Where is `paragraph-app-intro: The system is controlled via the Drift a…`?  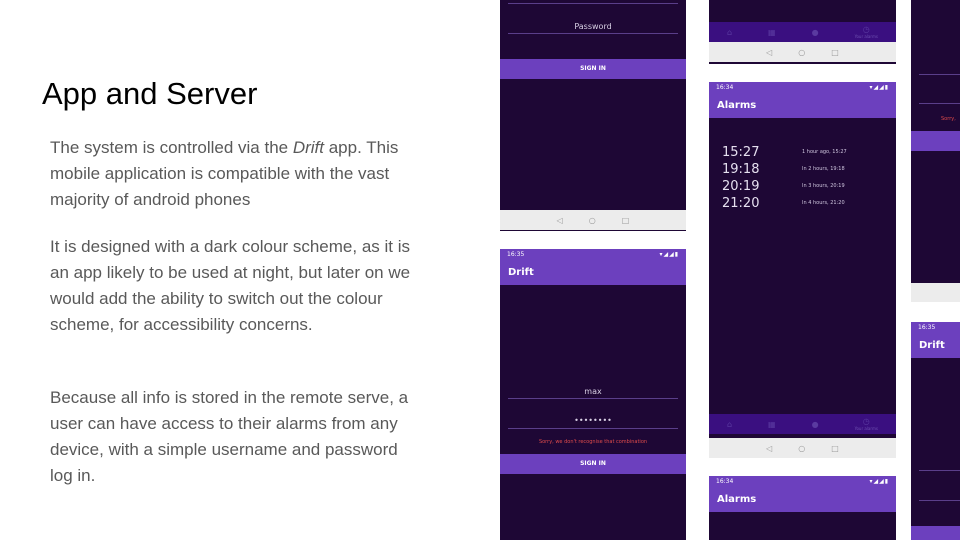
paragraph-app-intro: The system is controlled via the Drift a… is located at coordinates (235, 174).